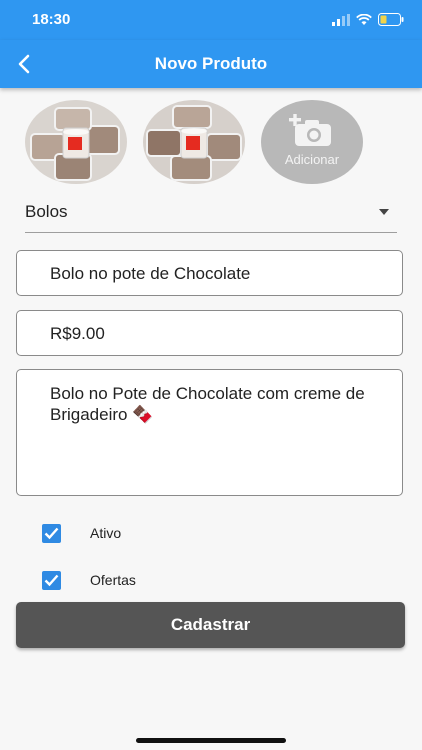  I want to click on dropdown-caret-icon, so click(384, 212).